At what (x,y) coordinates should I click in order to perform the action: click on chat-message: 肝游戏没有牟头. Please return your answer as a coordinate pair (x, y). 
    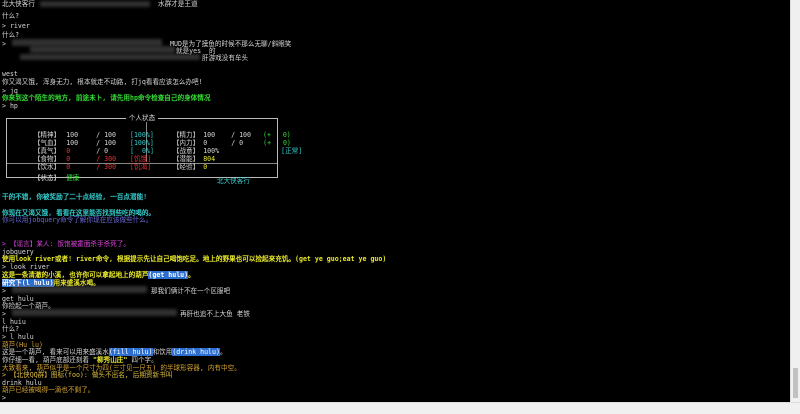
    Looking at the image, I should click on (225, 58).